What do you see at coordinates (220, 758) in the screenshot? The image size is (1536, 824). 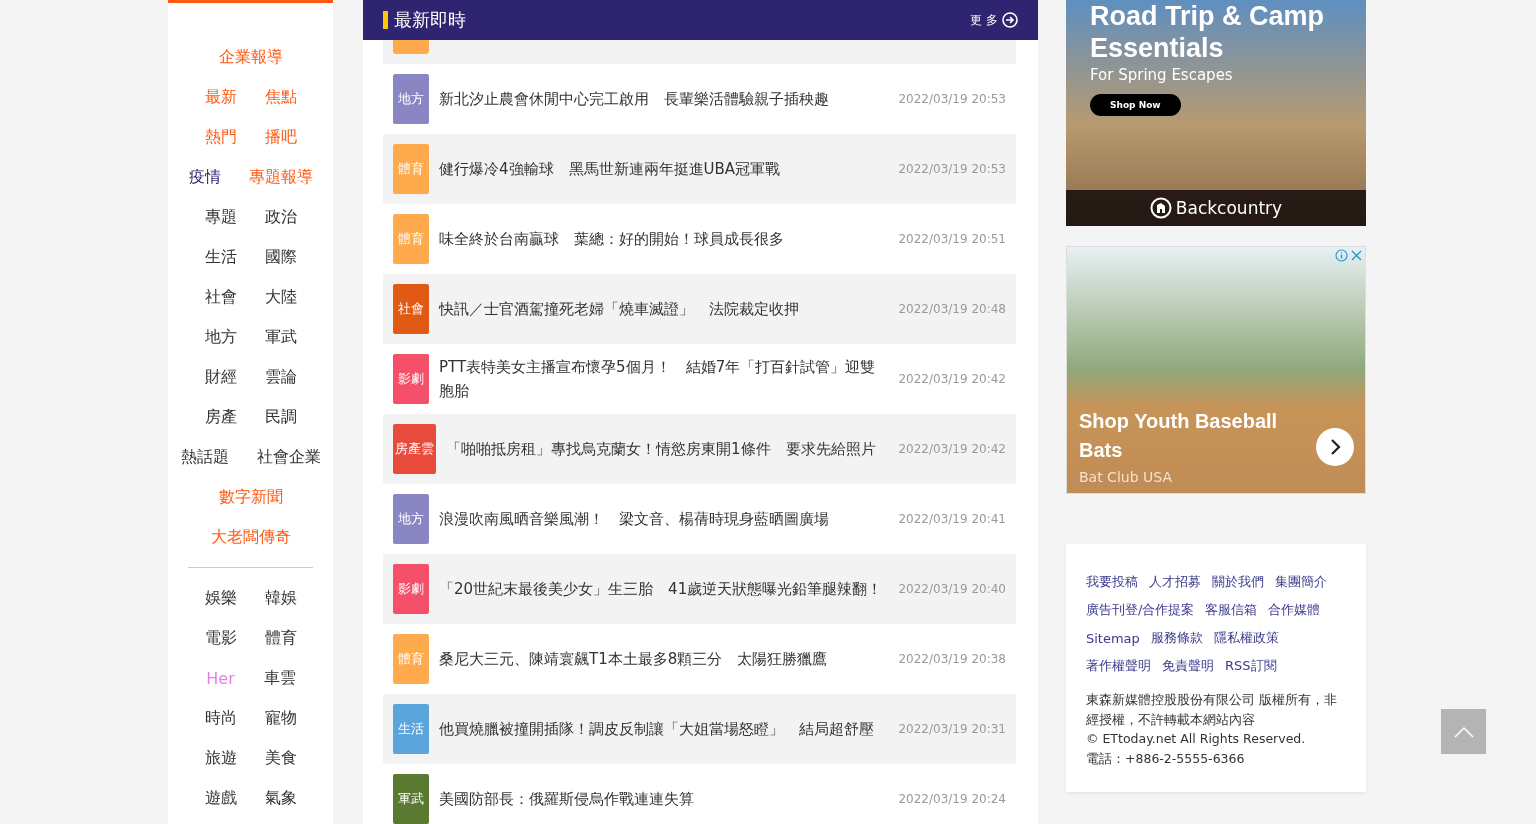 I see `category-link: 旅遊` at bounding box center [220, 758].